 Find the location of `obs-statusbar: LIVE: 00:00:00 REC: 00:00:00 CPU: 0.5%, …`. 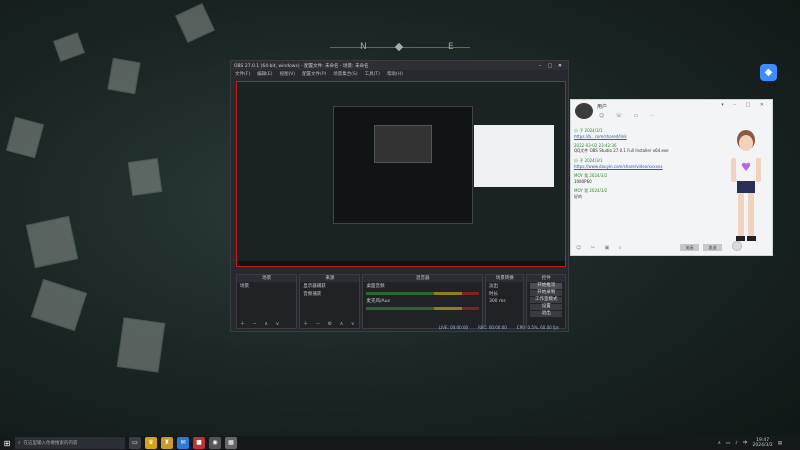

obs-statusbar: LIVE: 00:00:00 REC: 00:00:00 CPU: 0.5%, … is located at coordinates (398, 328).